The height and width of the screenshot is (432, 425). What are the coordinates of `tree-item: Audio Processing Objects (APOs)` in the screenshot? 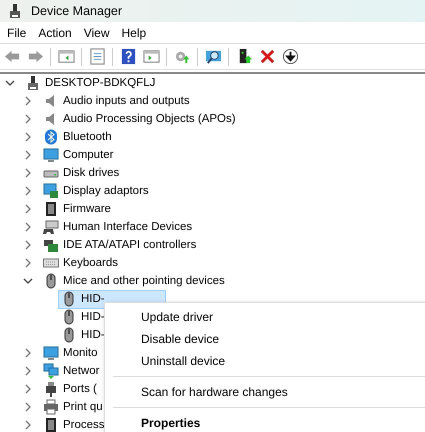 It's located at (139, 119).